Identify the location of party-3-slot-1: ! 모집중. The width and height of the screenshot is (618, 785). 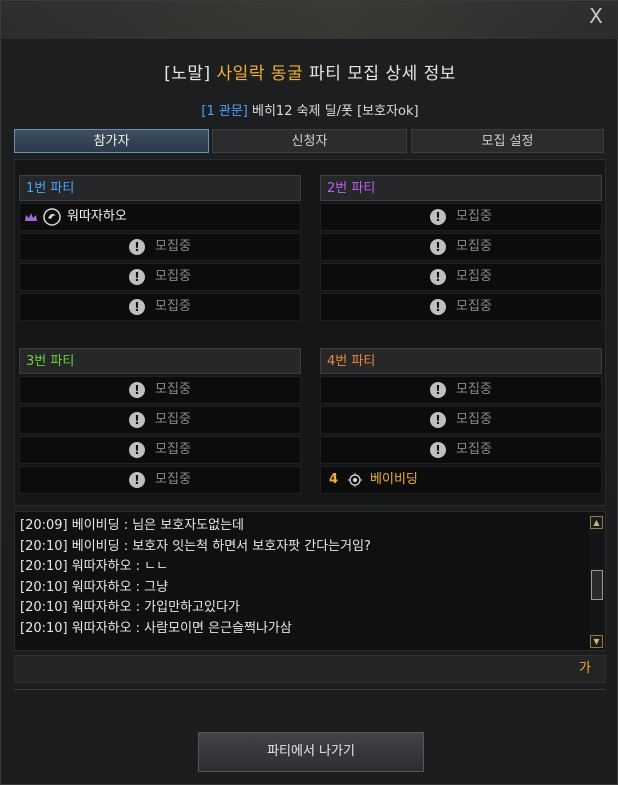
(160, 390).